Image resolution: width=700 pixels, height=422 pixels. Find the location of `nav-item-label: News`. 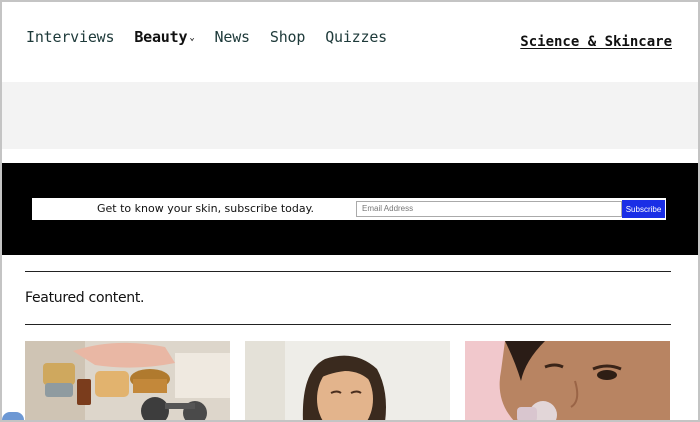

nav-item-label: News is located at coordinates (232, 37).